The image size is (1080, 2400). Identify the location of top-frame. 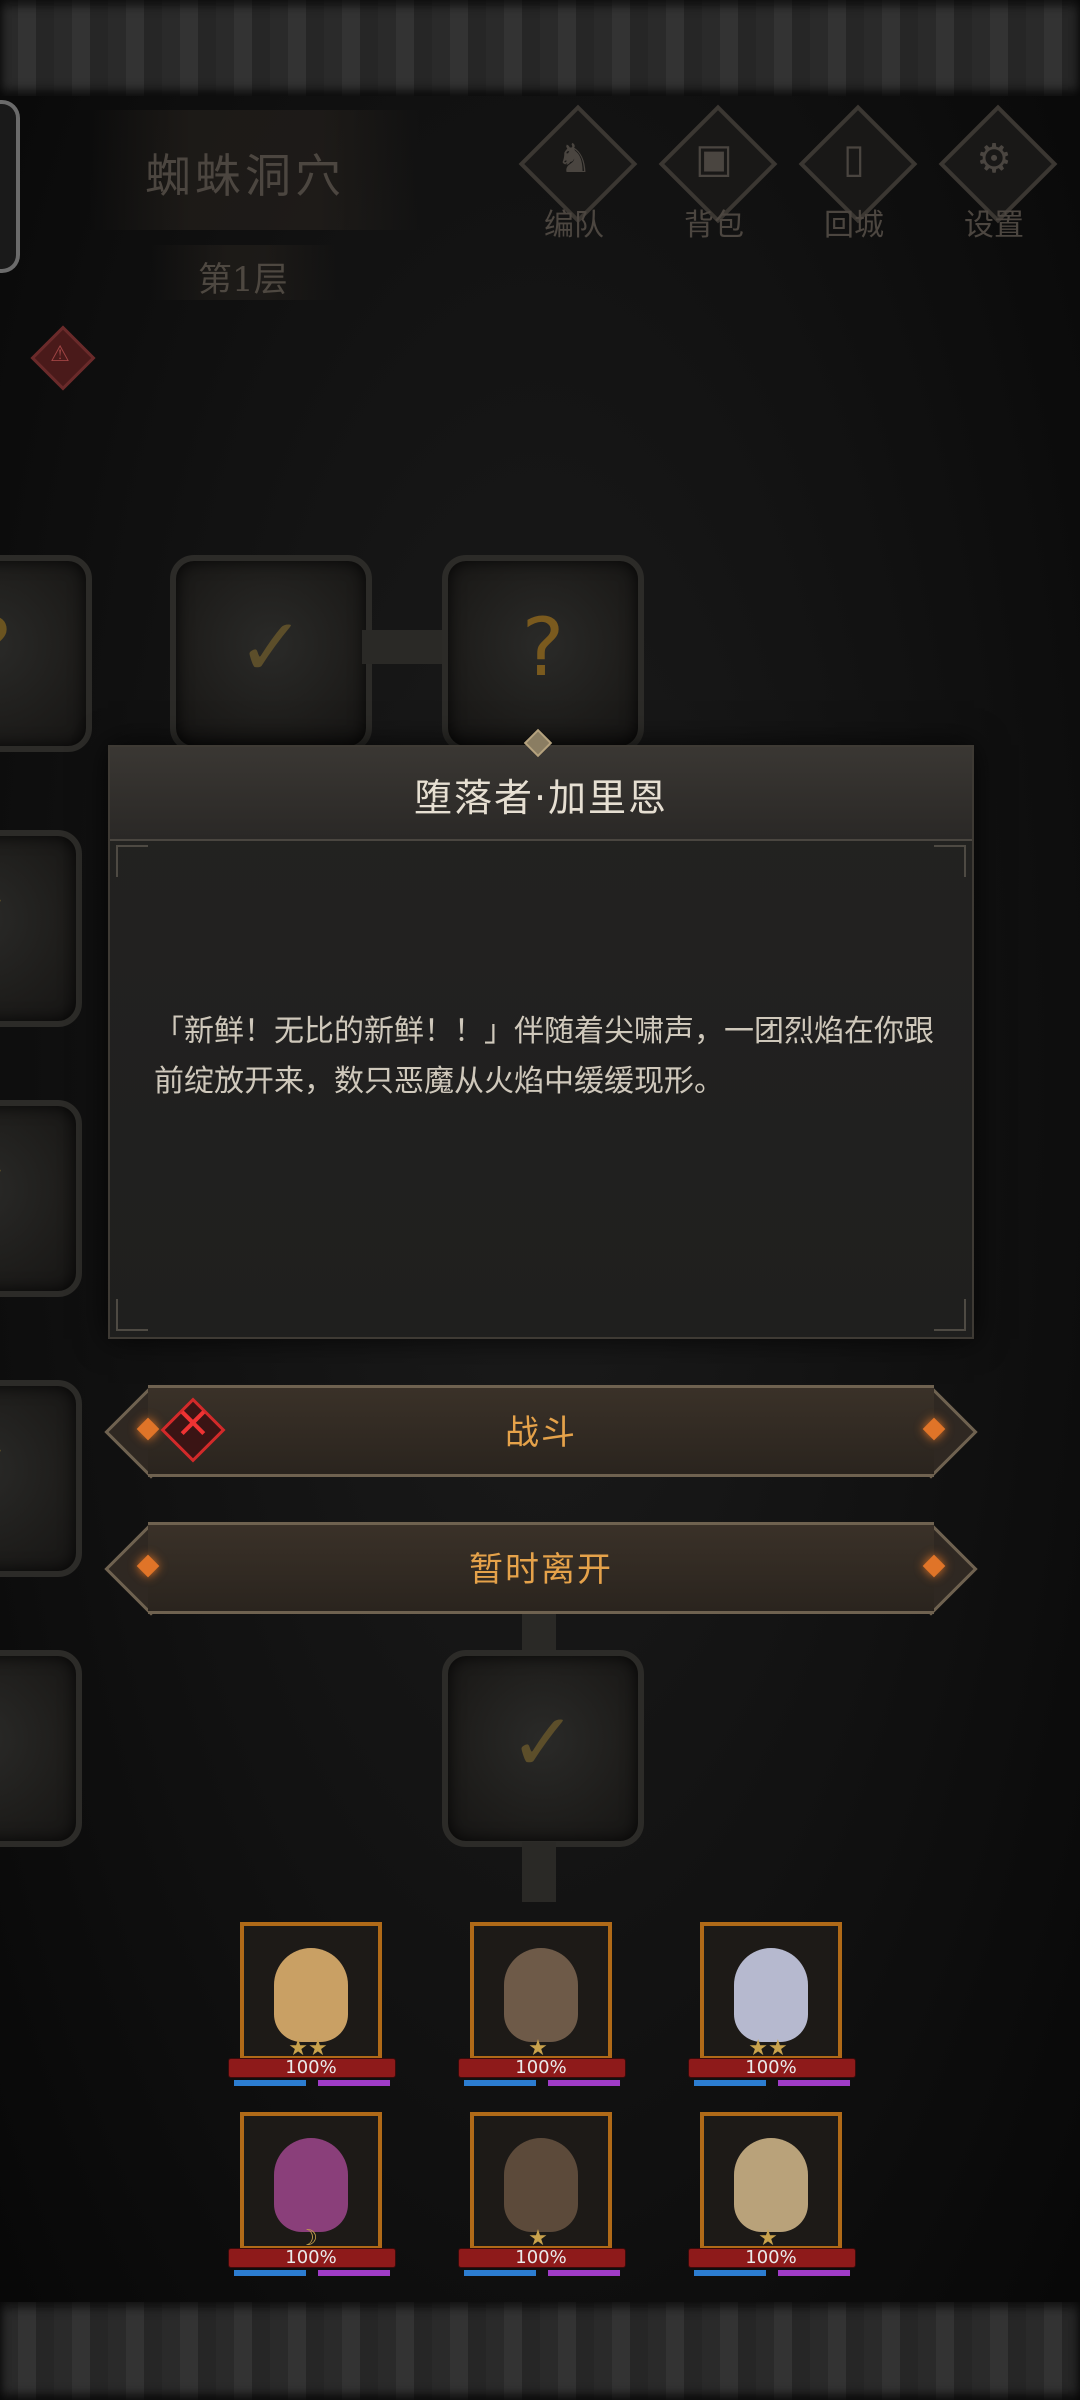
(540, 48).